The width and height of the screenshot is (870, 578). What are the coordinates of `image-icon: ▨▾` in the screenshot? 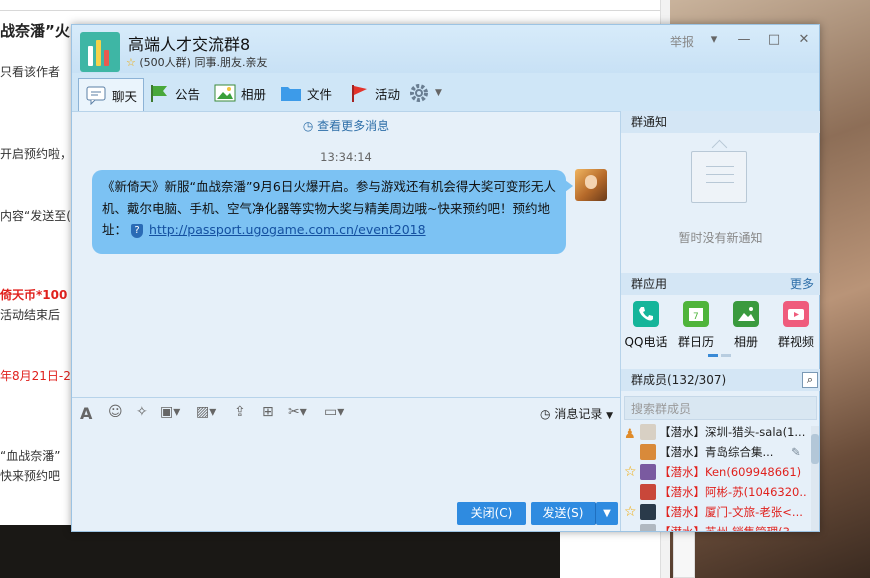 It's located at (206, 412).